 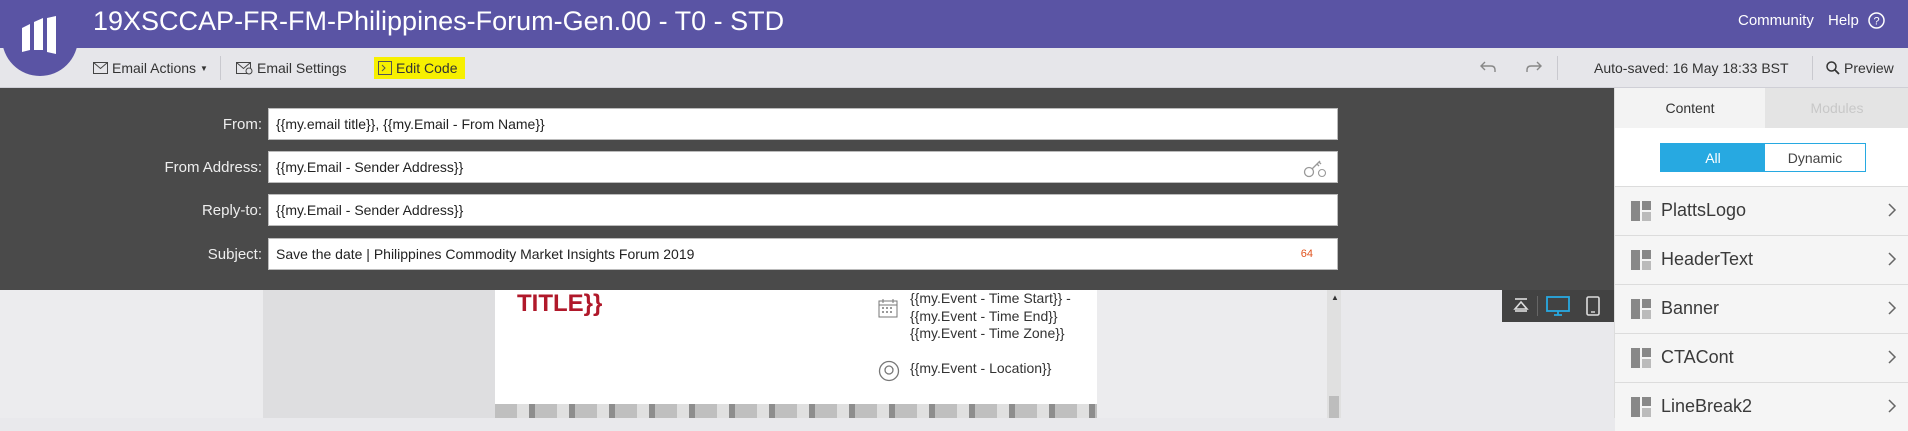 What do you see at coordinates (1315, 168) in the screenshot?
I see `key-icon` at bounding box center [1315, 168].